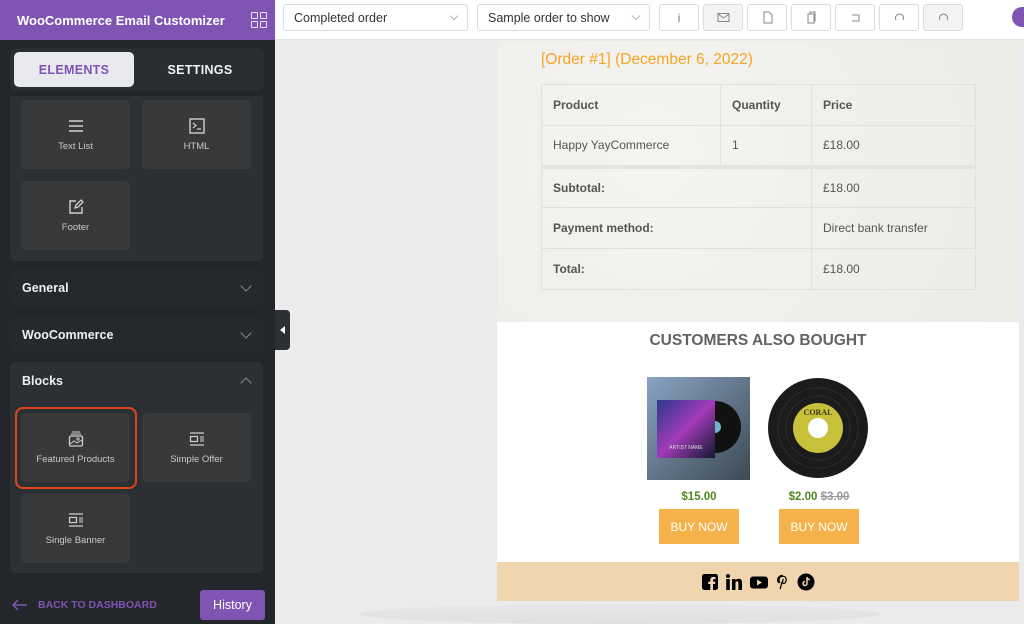 The image size is (1024, 624). I want to click on header-product: Product, so click(631, 105).